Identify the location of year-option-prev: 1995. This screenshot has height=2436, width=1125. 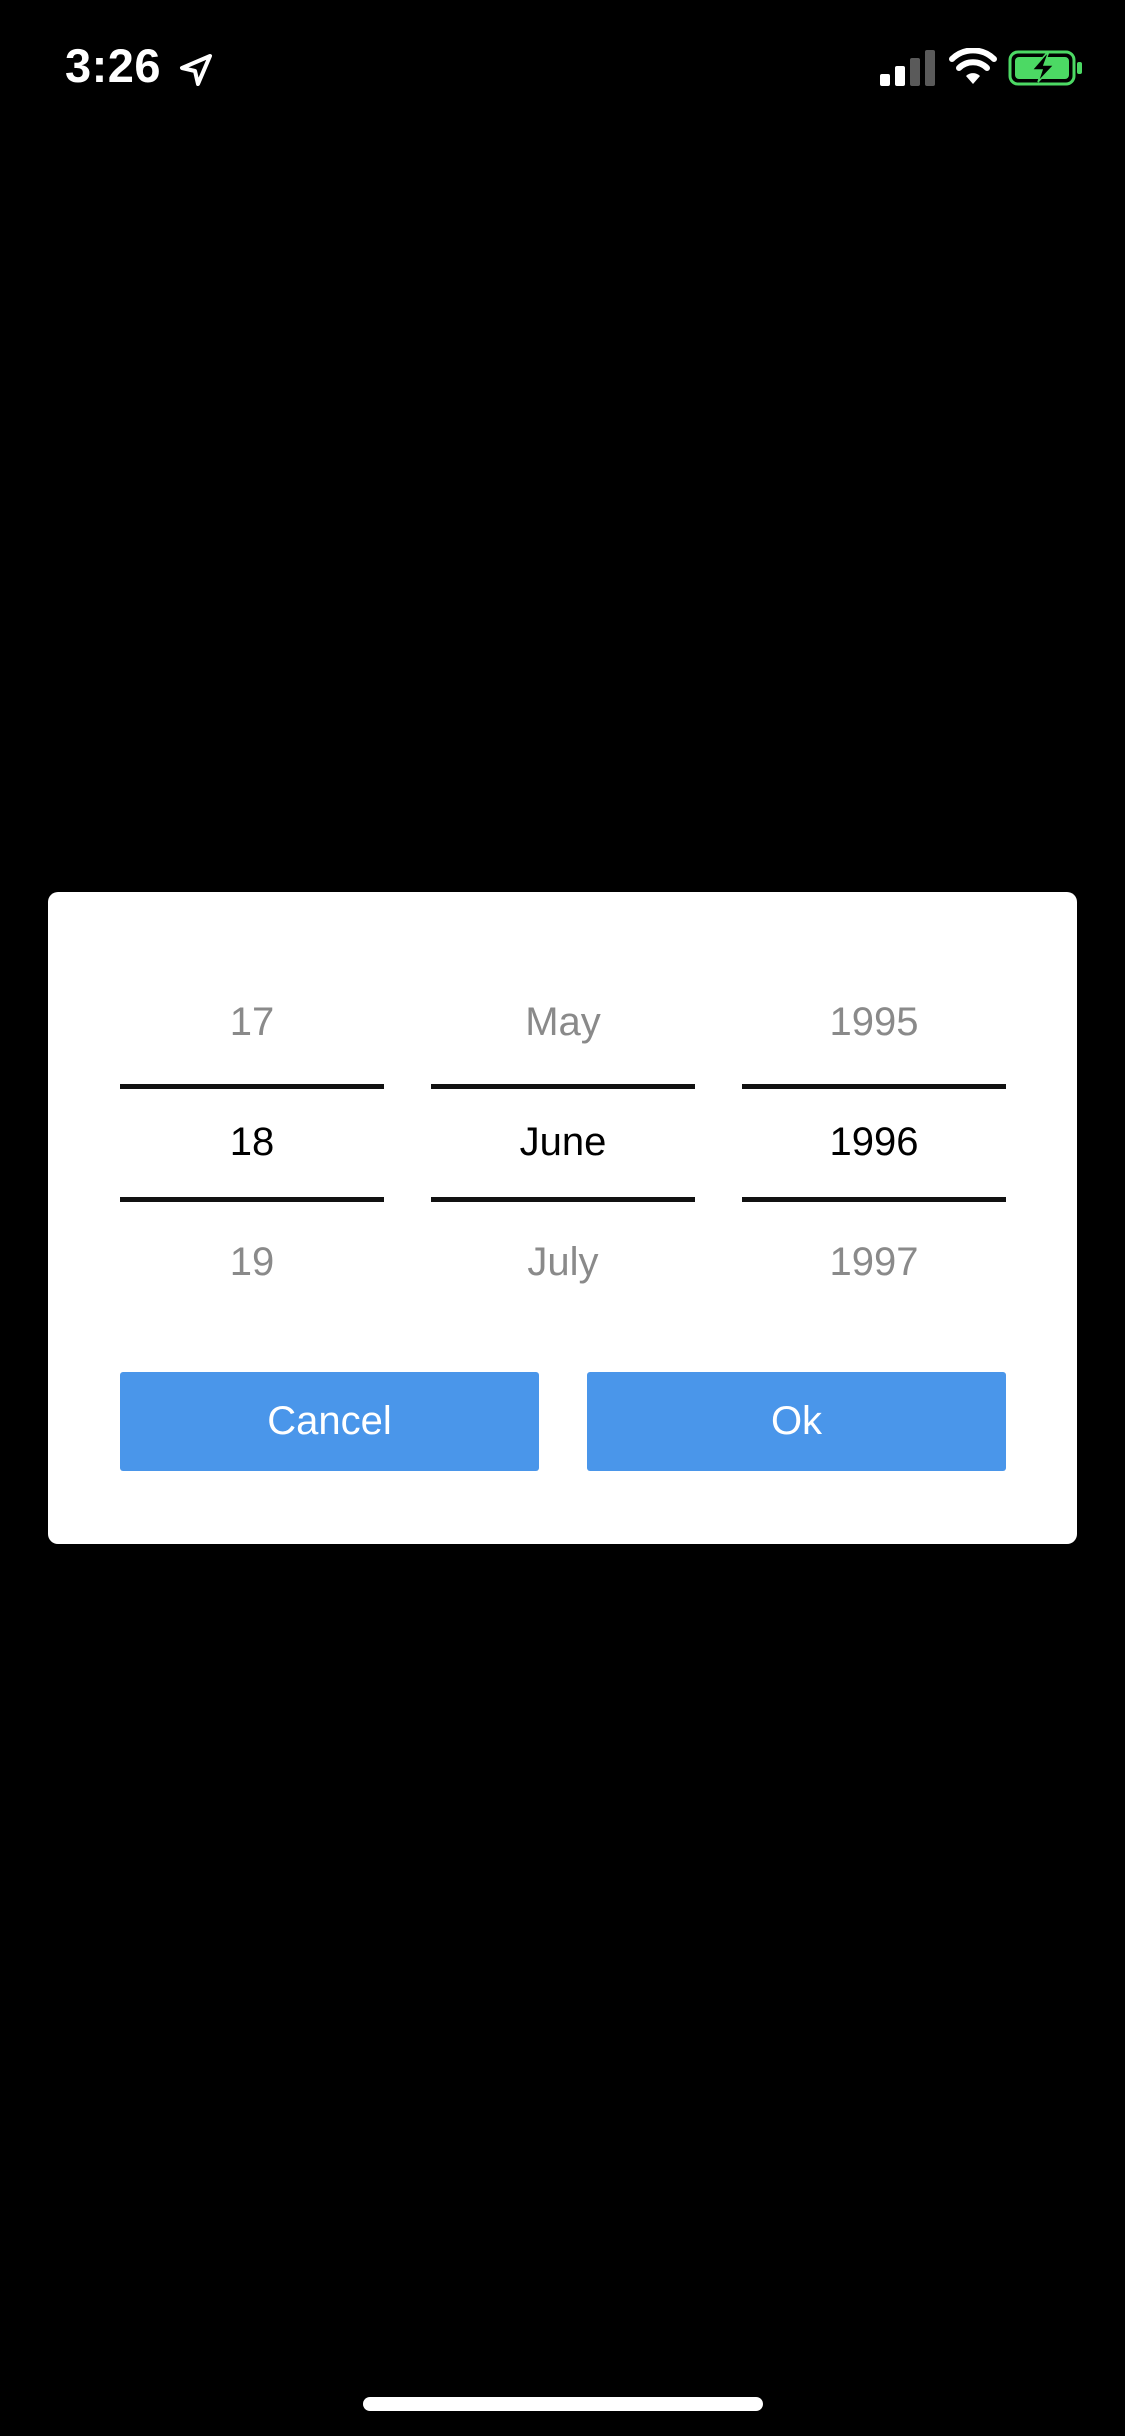
(874, 1022).